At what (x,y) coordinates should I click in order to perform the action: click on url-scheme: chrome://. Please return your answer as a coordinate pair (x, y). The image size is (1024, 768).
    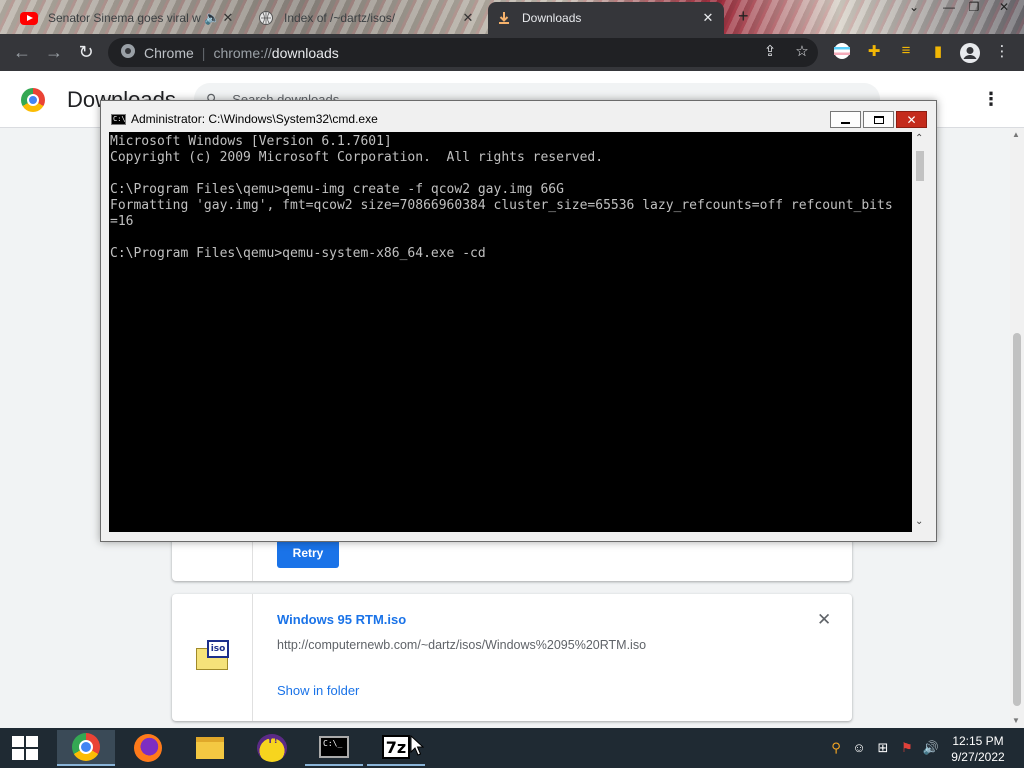
    Looking at the image, I should click on (242, 52).